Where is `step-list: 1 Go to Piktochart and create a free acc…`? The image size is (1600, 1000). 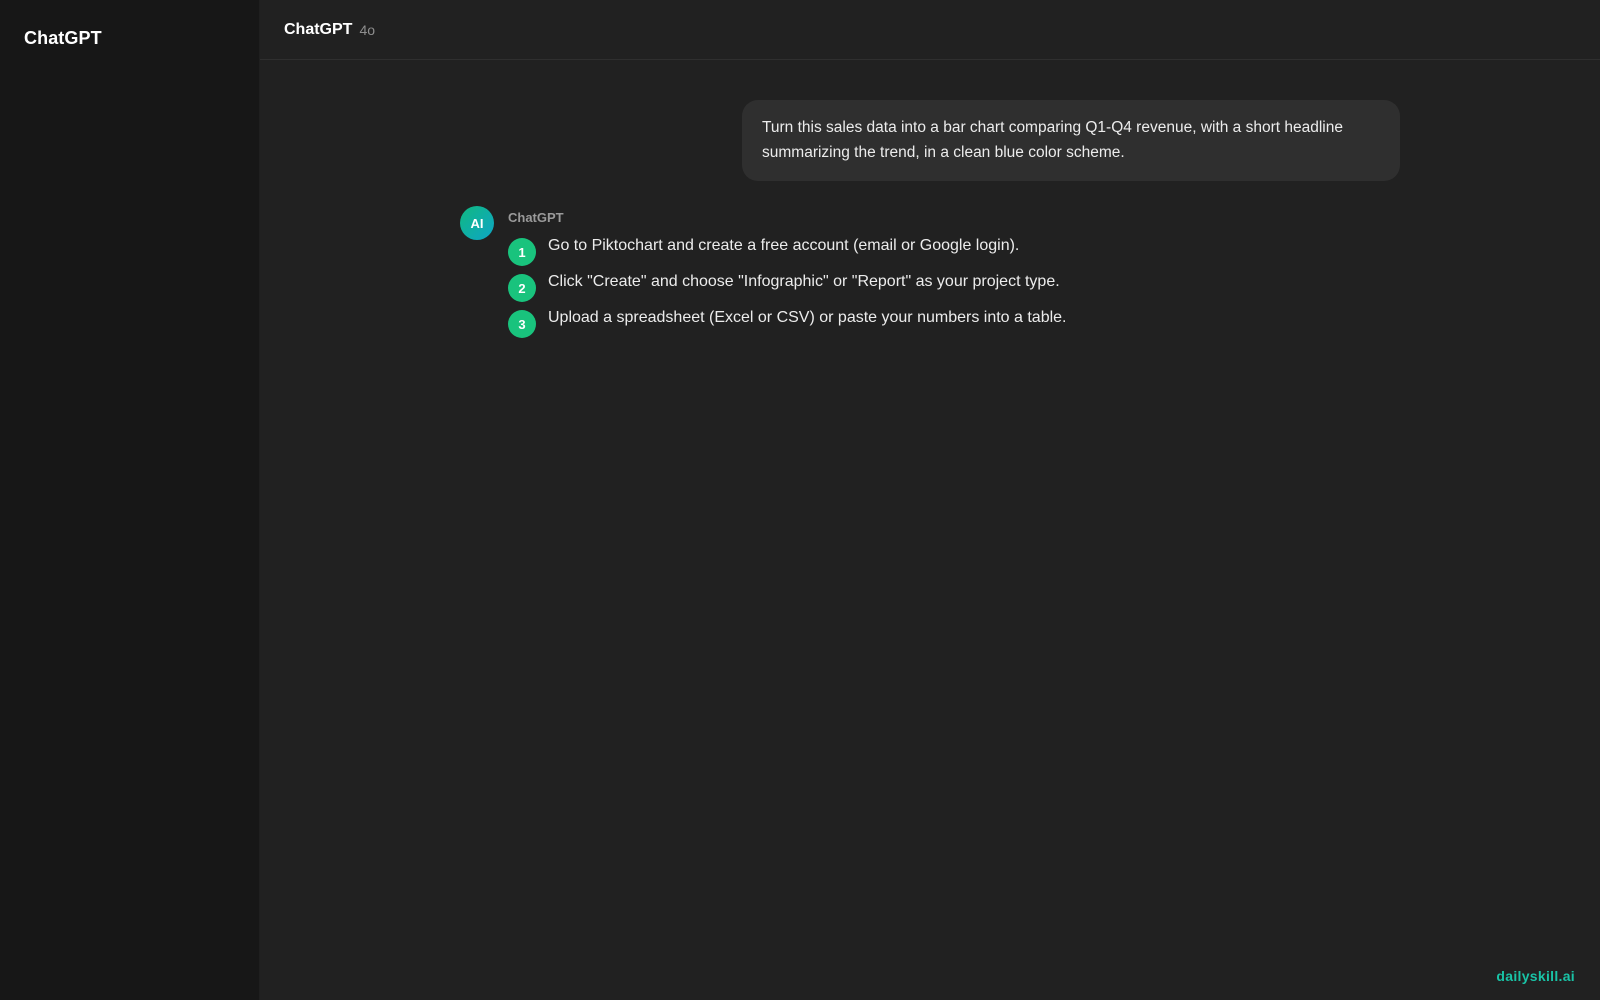 step-list: 1 Go to Piktochart and create a free acc… is located at coordinates (883, 290).